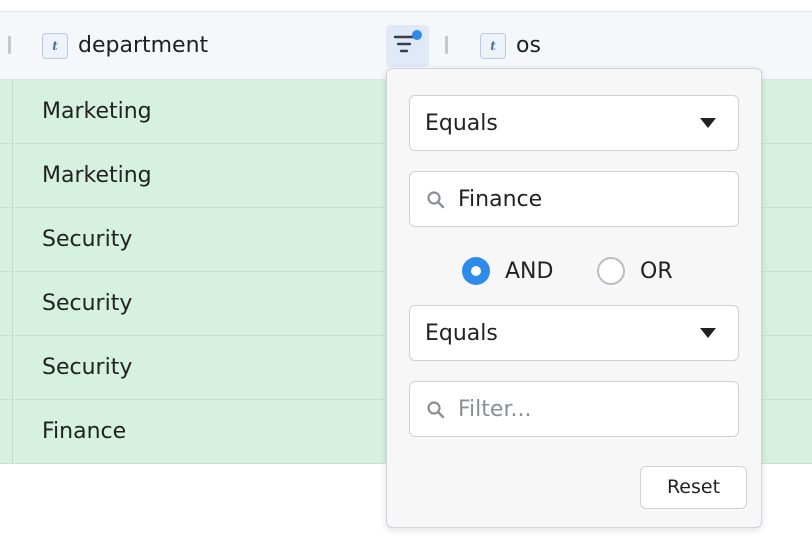 The image size is (812, 547). Describe the element at coordinates (461, 123) in the screenshot. I see `condition1-operator-label: Equals` at that location.